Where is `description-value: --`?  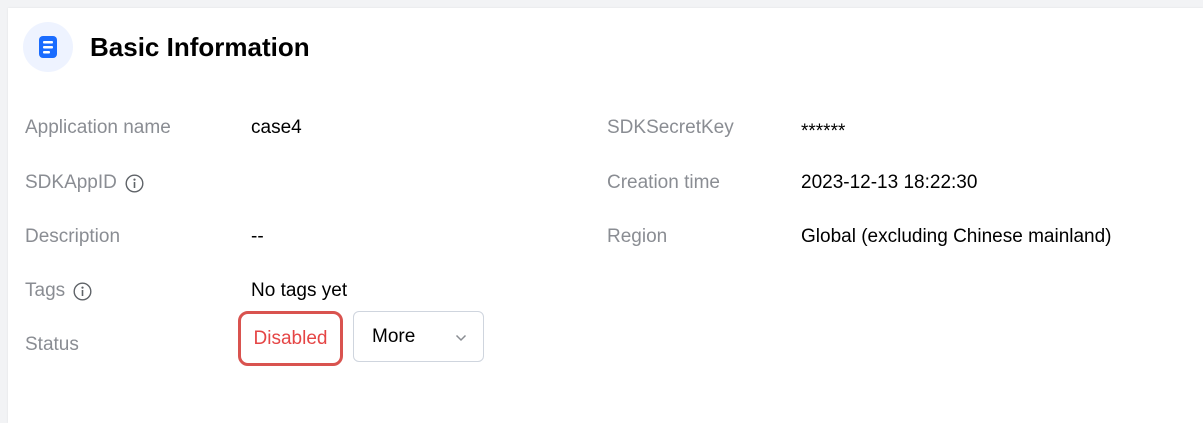
description-value: -- is located at coordinates (257, 236).